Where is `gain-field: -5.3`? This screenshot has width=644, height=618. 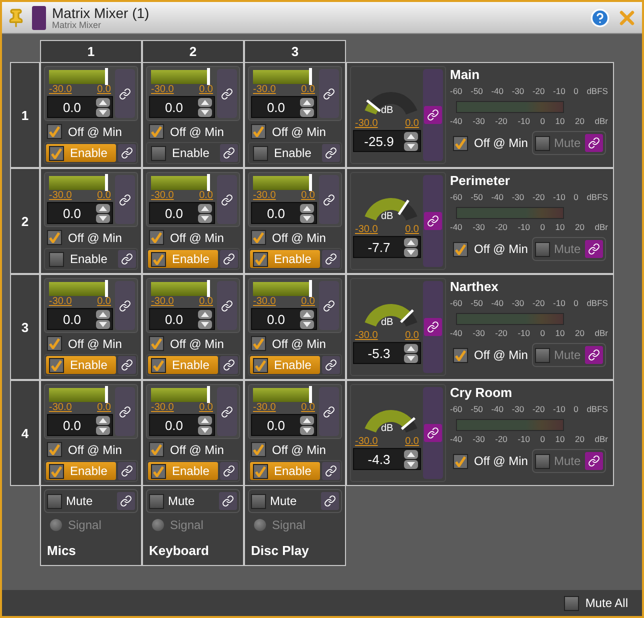 gain-field: -5.3 is located at coordinates (387, 353).